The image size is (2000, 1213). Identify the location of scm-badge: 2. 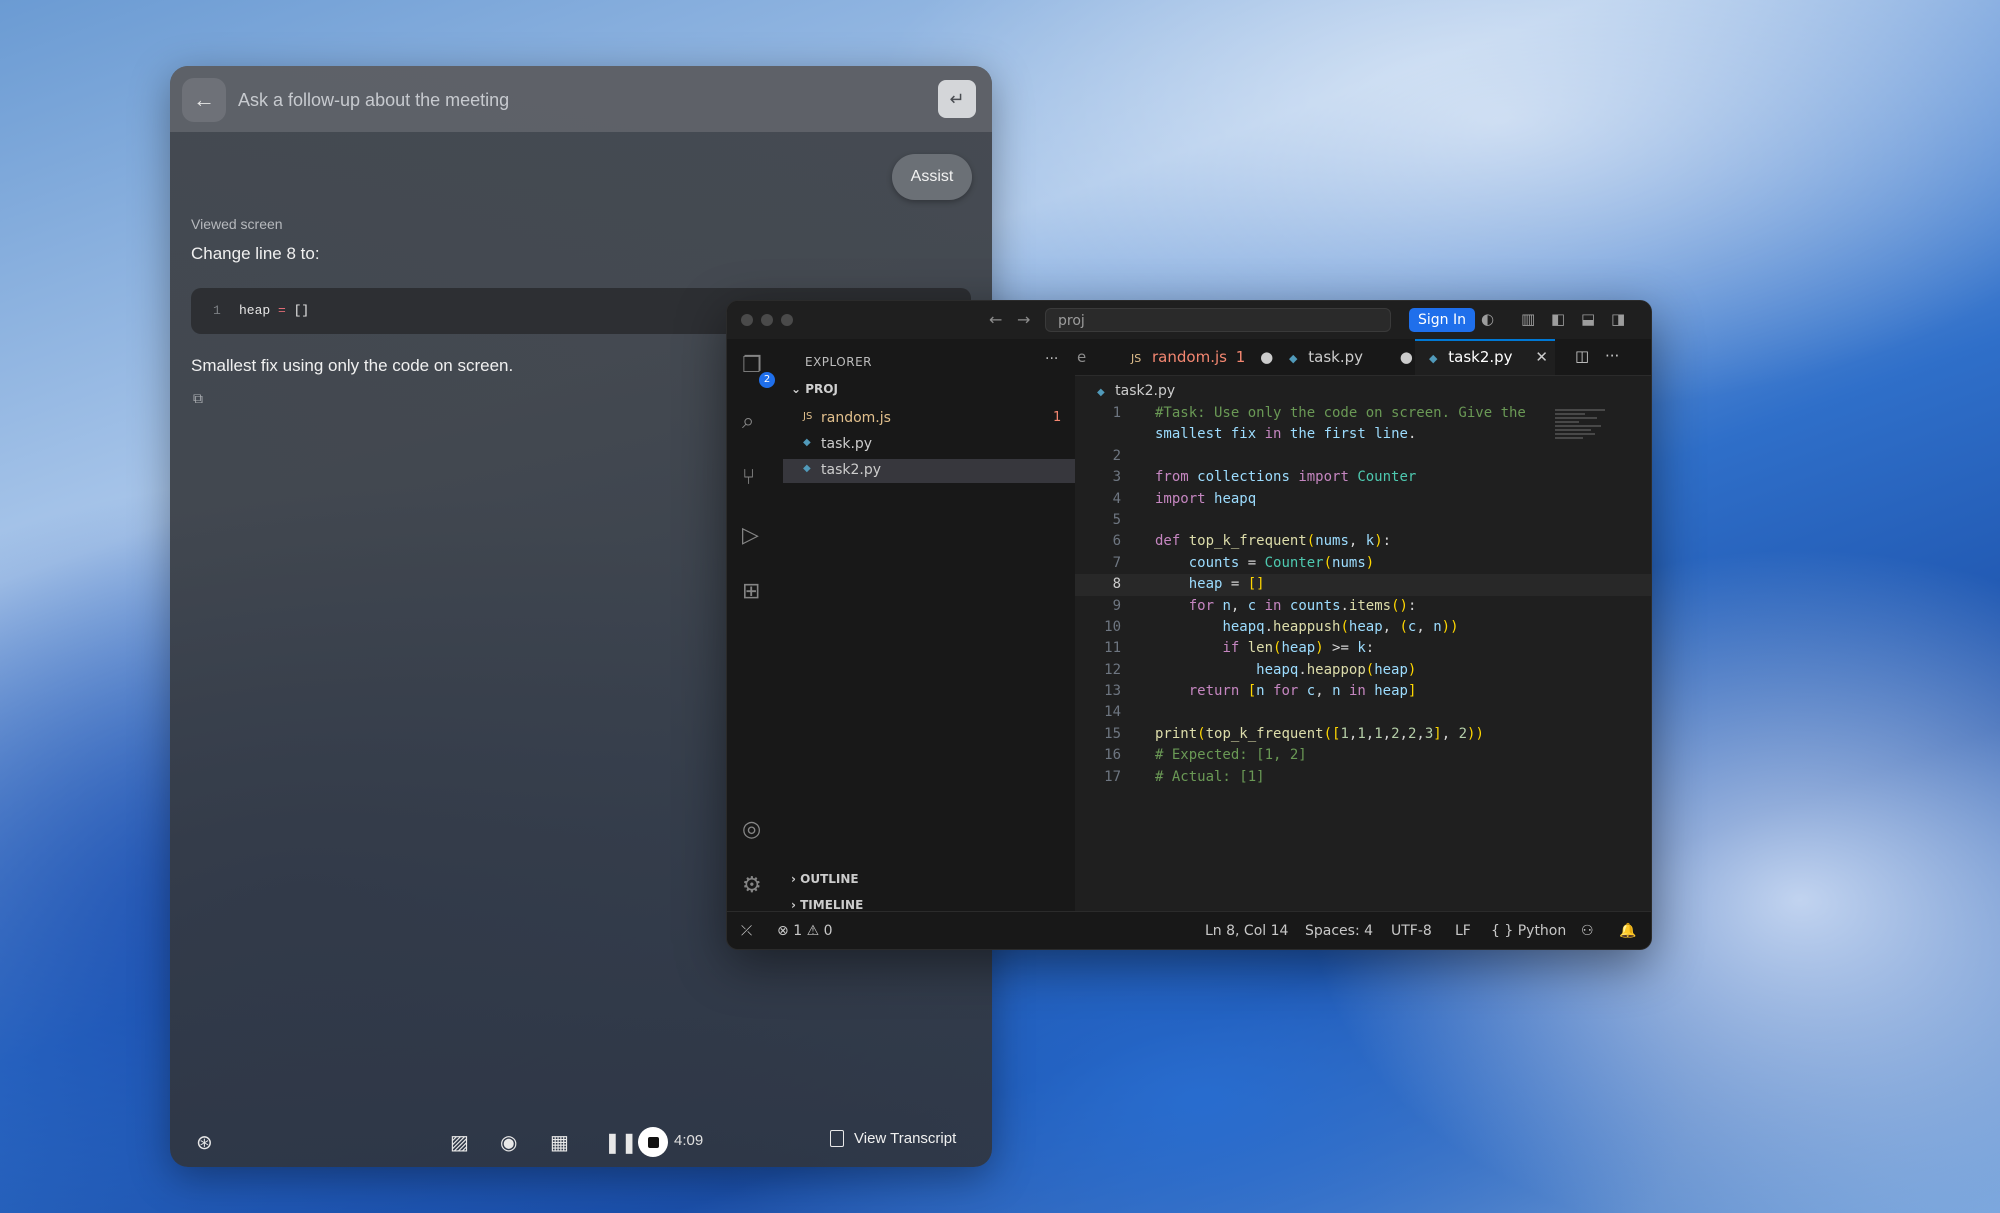
(767, 380).